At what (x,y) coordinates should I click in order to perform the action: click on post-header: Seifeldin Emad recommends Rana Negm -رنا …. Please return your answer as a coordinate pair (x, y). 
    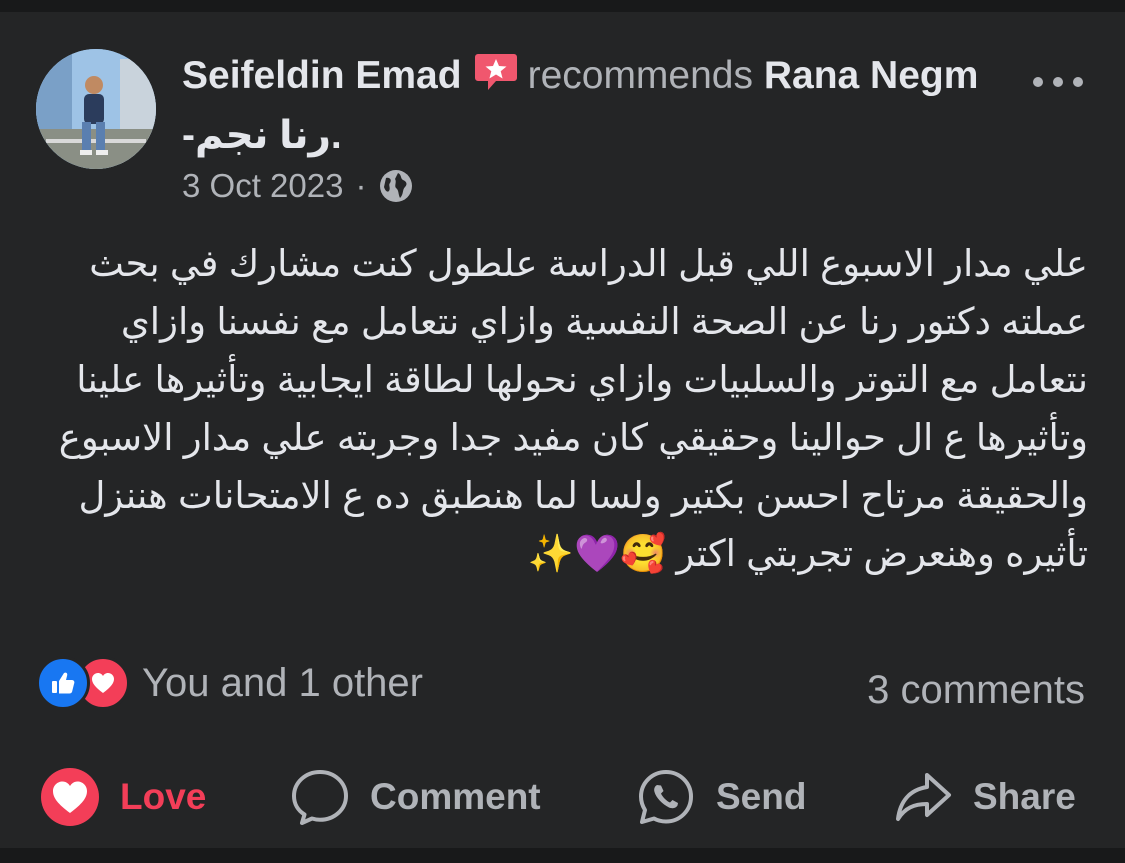
    Looking at the image, I should click on (582, 106).